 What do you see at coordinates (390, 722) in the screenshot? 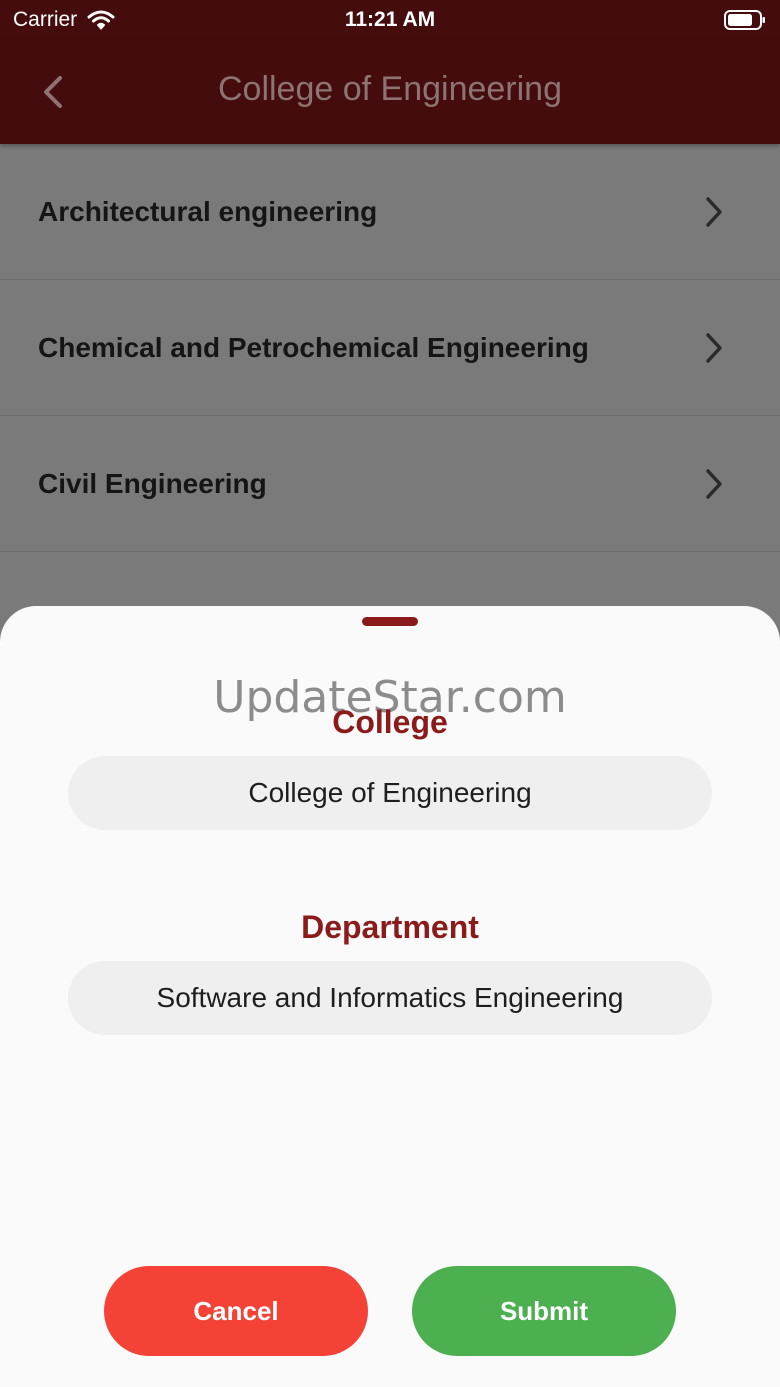
I see `college-label: College` at bounding box center [390, 722].